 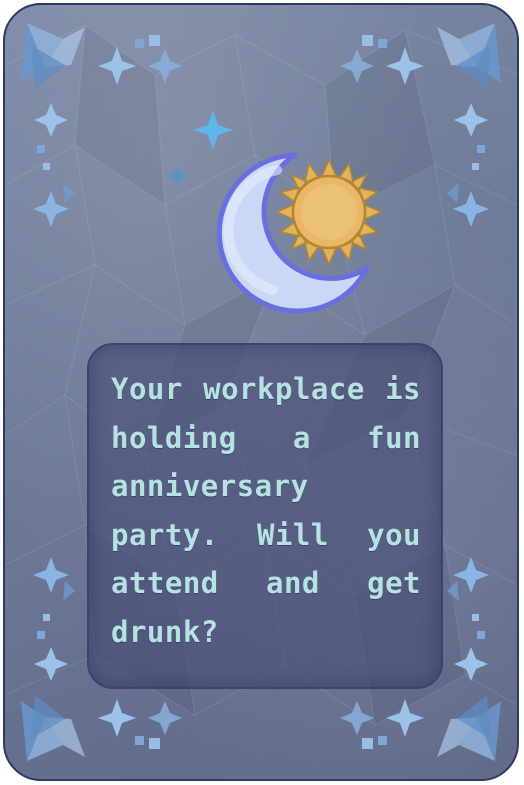 What do you see at coordinates (199, 149) in the screenshot?
I see `sparkle-star-icon` at bounding box center [199, 149].